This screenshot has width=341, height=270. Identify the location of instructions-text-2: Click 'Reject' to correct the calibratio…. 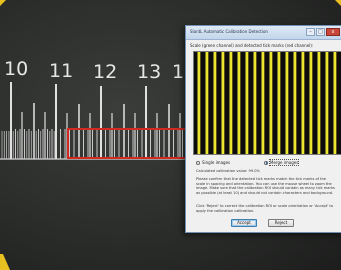
(264, 208).